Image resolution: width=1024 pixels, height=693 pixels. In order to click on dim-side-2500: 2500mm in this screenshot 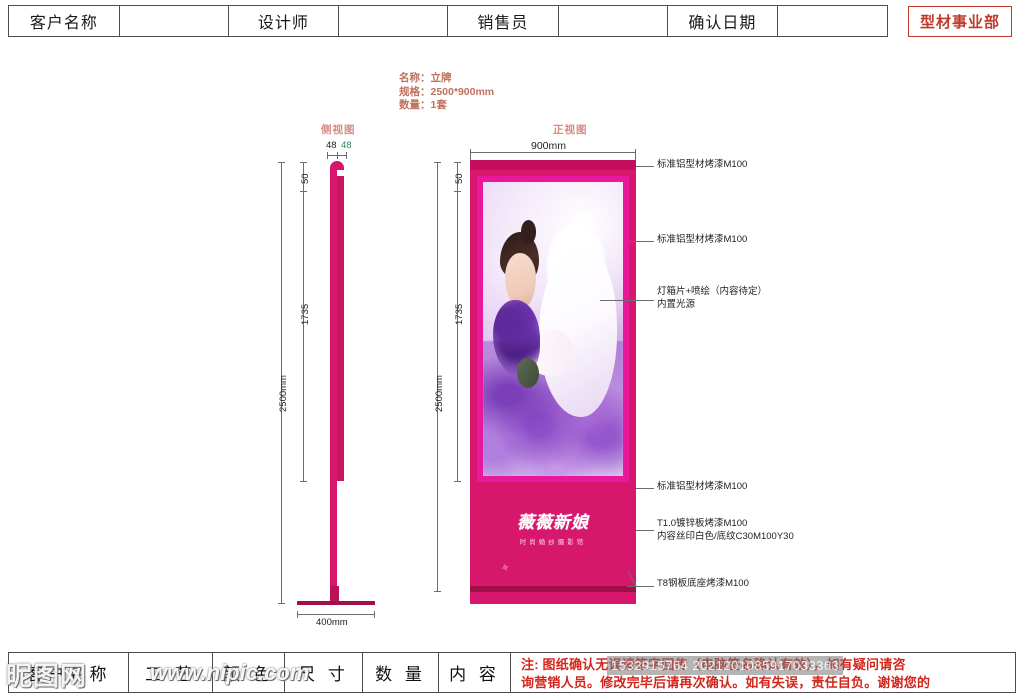, I will do `click(283, 393)`.